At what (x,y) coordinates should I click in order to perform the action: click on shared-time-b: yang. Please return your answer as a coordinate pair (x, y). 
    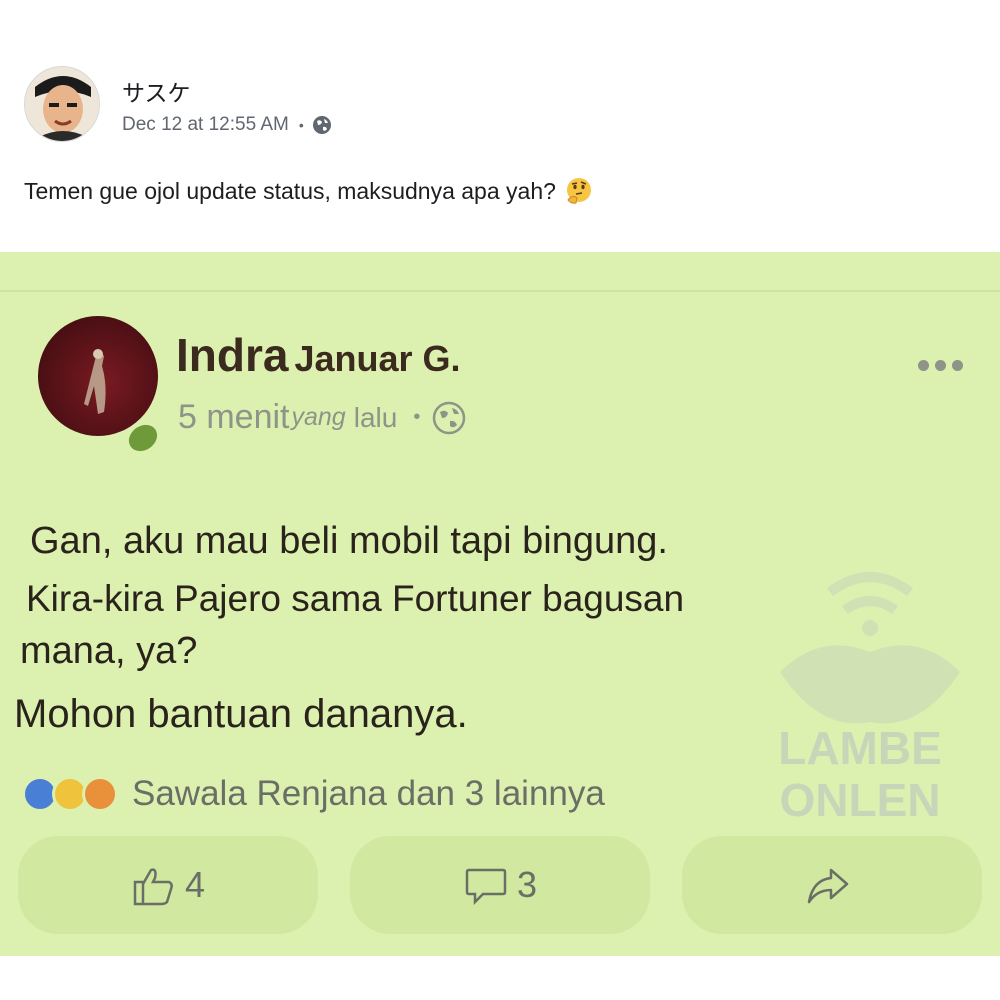
    Looking at the image, I should click on (318, 417).